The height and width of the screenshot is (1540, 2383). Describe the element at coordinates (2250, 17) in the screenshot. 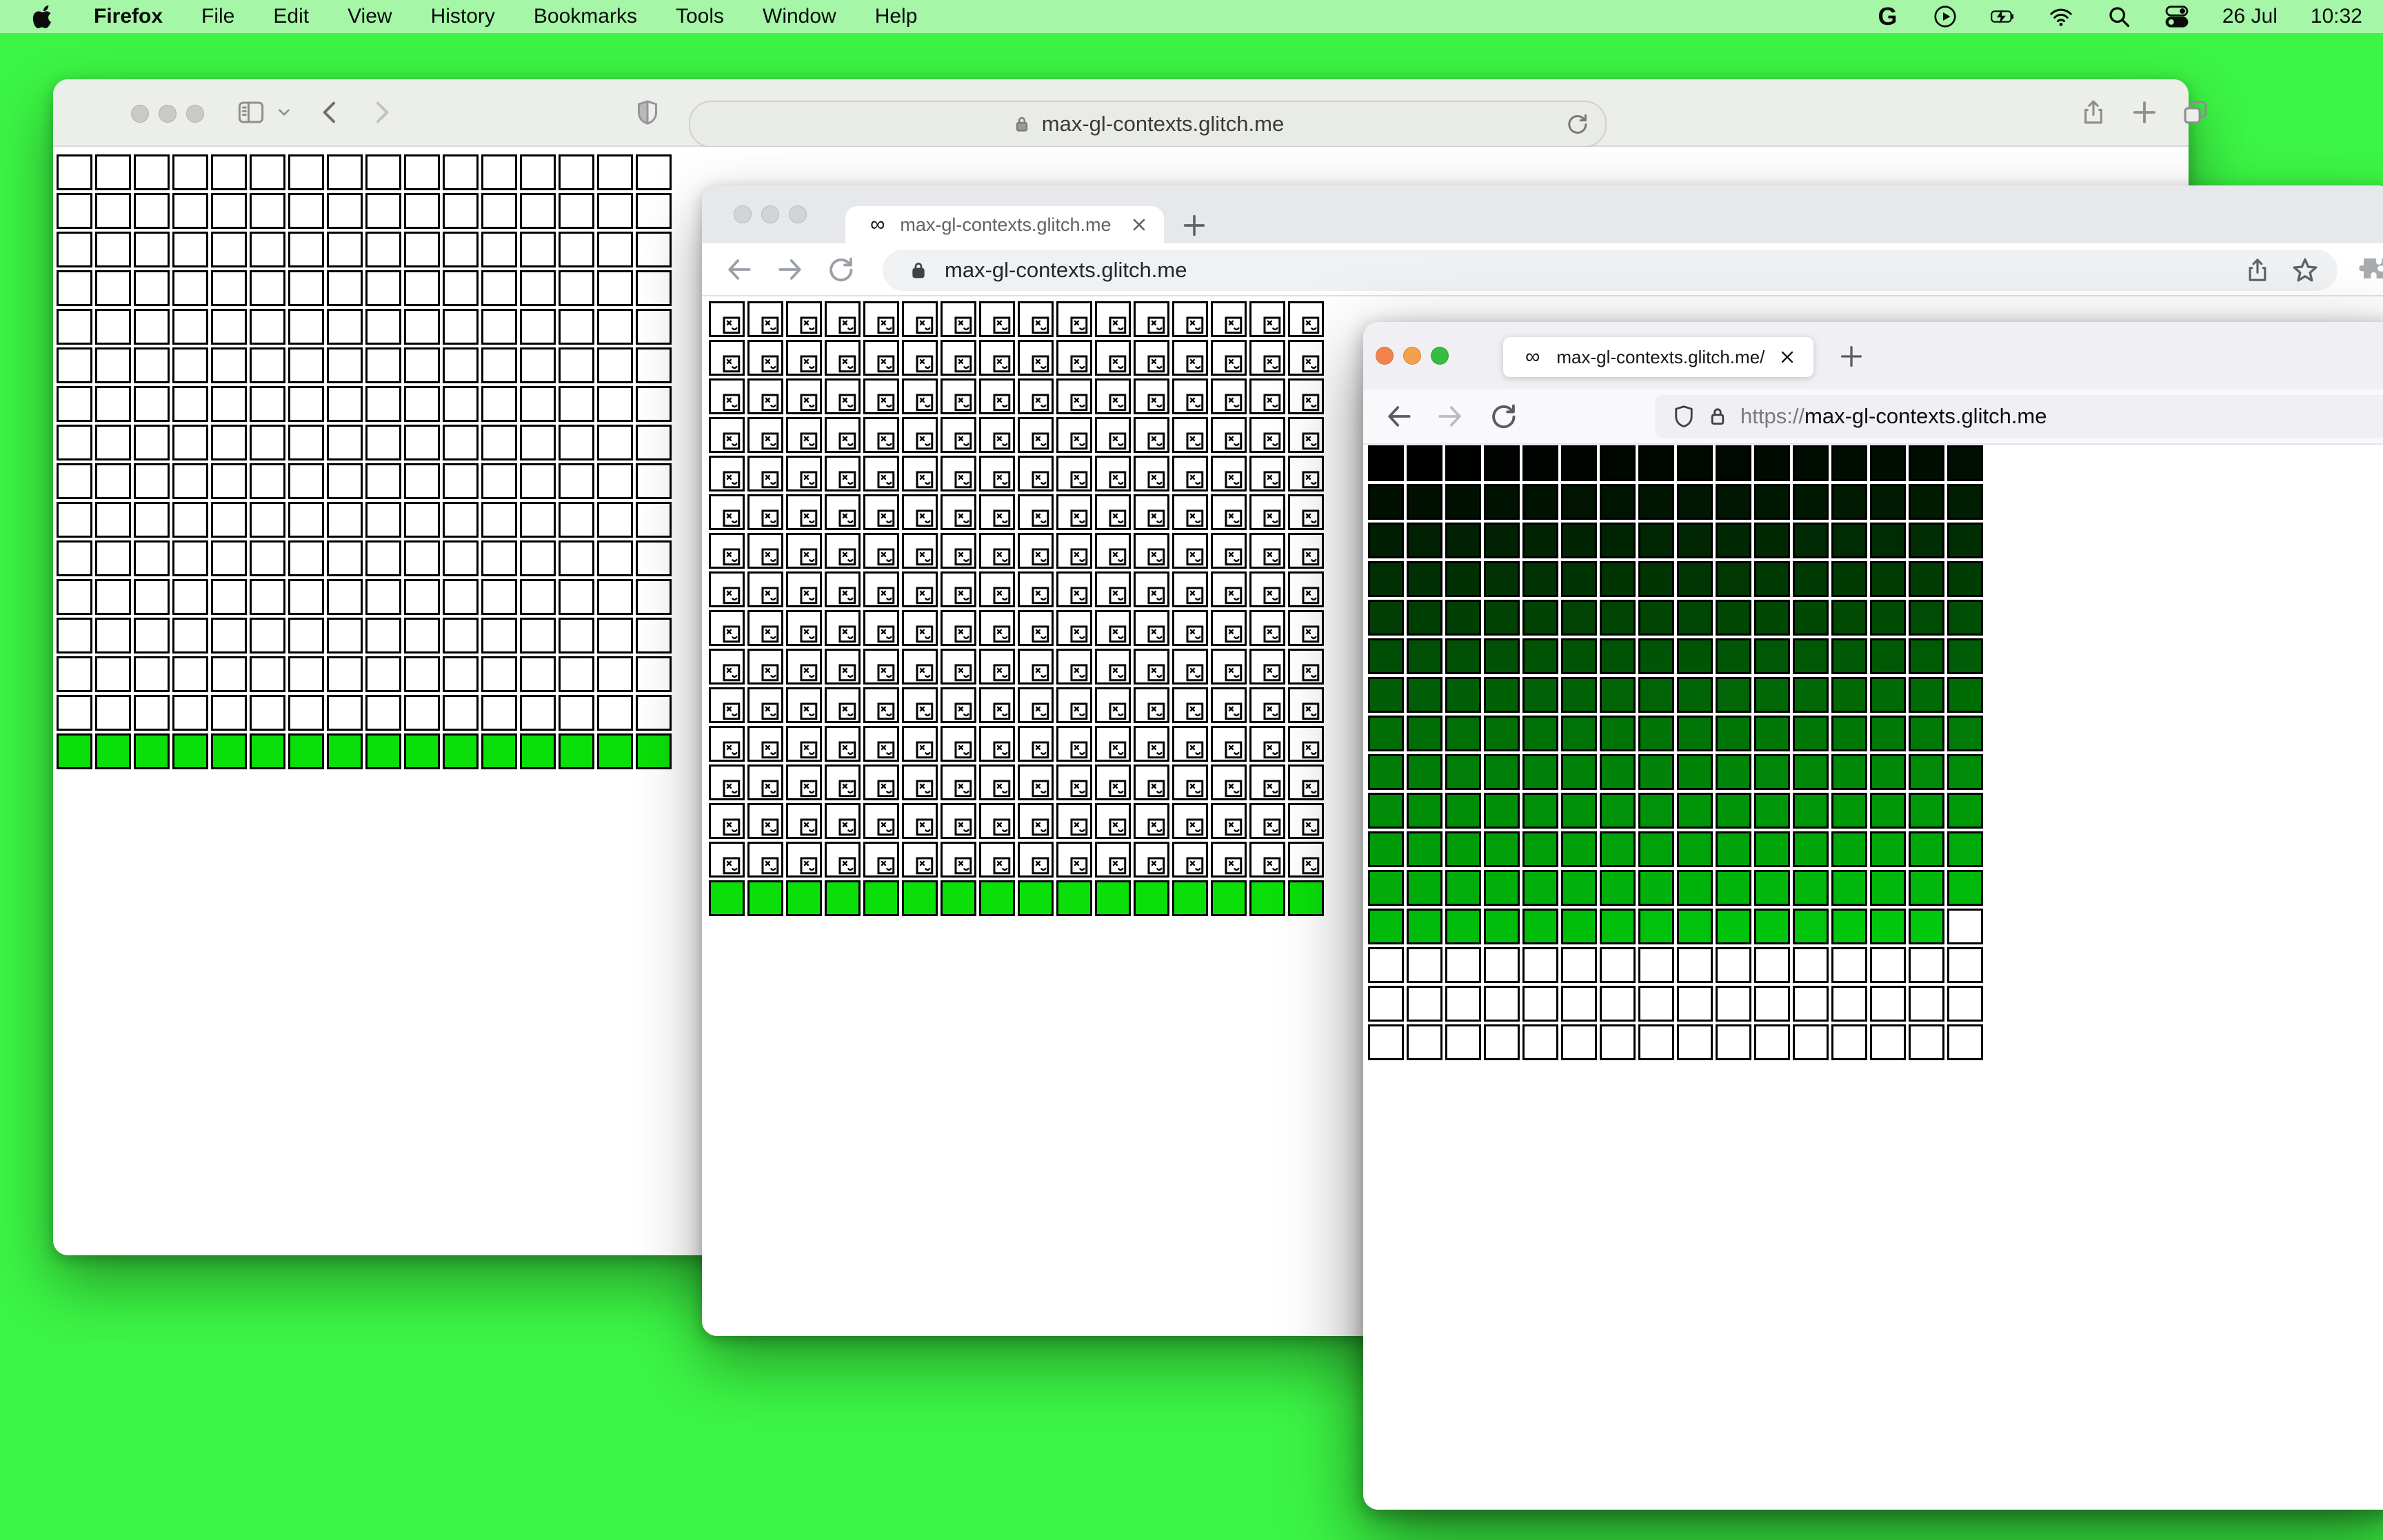

I see `menu-date: 26 Jul` at that location.